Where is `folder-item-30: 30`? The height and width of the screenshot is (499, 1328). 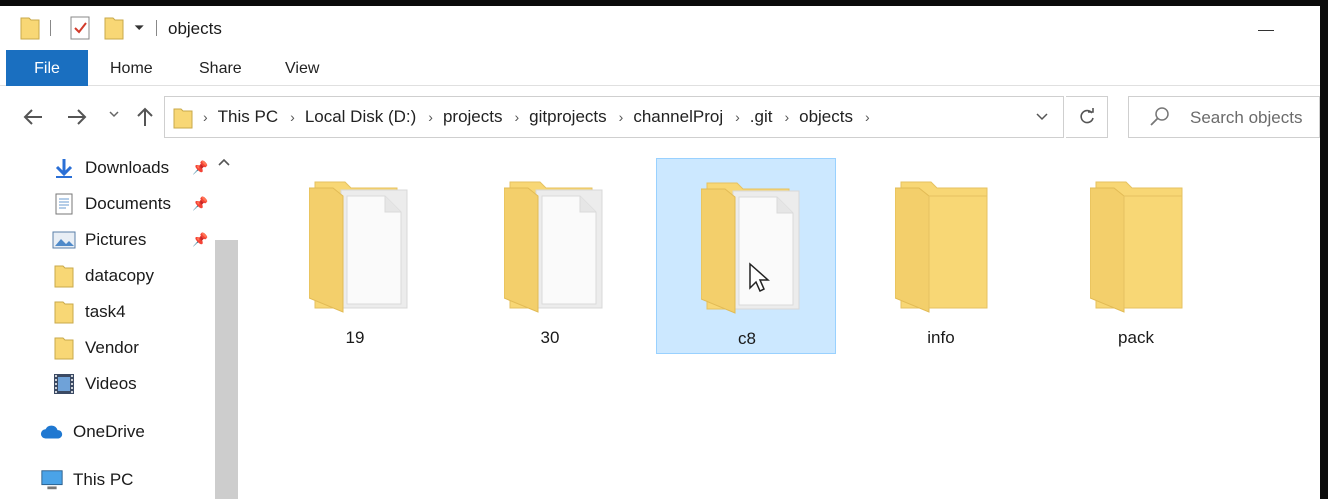
folder-item-30: 30 is located at coordinates (550, 256).